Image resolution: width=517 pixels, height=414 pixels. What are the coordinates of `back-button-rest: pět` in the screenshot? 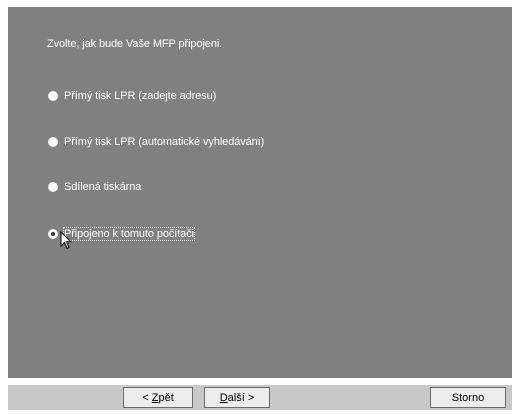 It's located at (166, 397).